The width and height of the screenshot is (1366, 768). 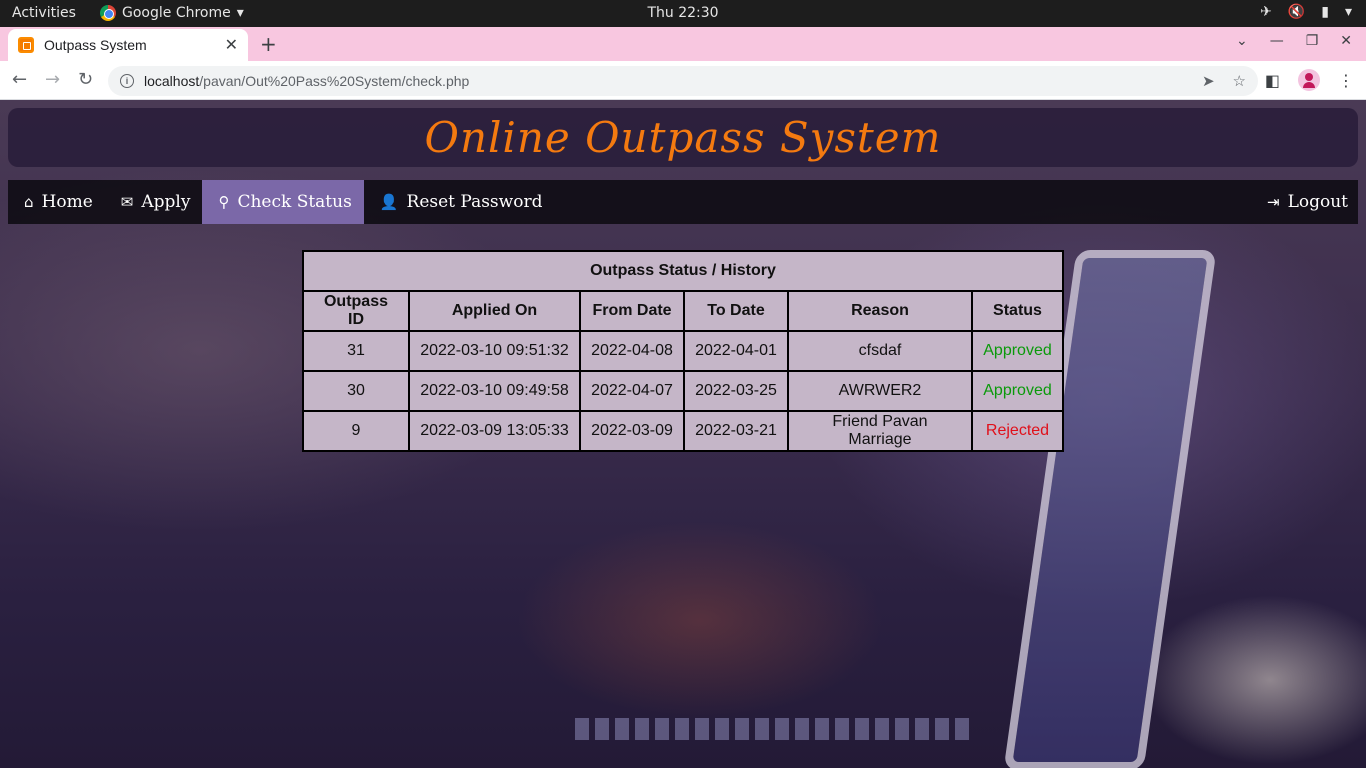 What do you see at coordinates (127, 202) in the screenshot?
I see `envelope-icon: ✉` at bounding box center [127, 202].